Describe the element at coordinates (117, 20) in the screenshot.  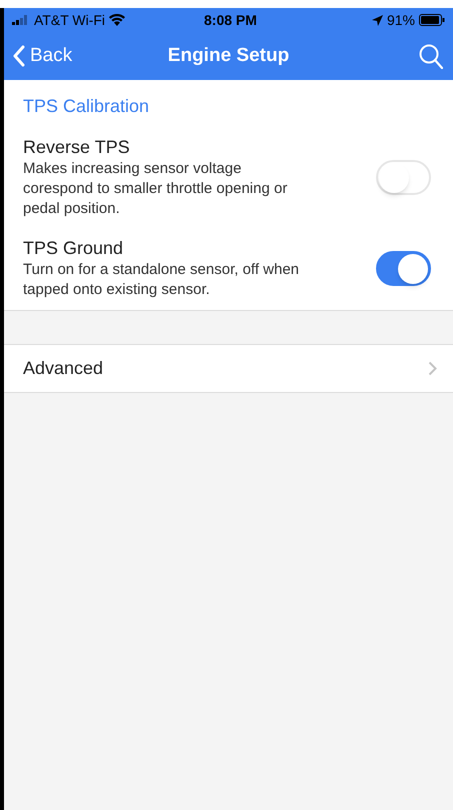
I see `wifi-icon` at that location.